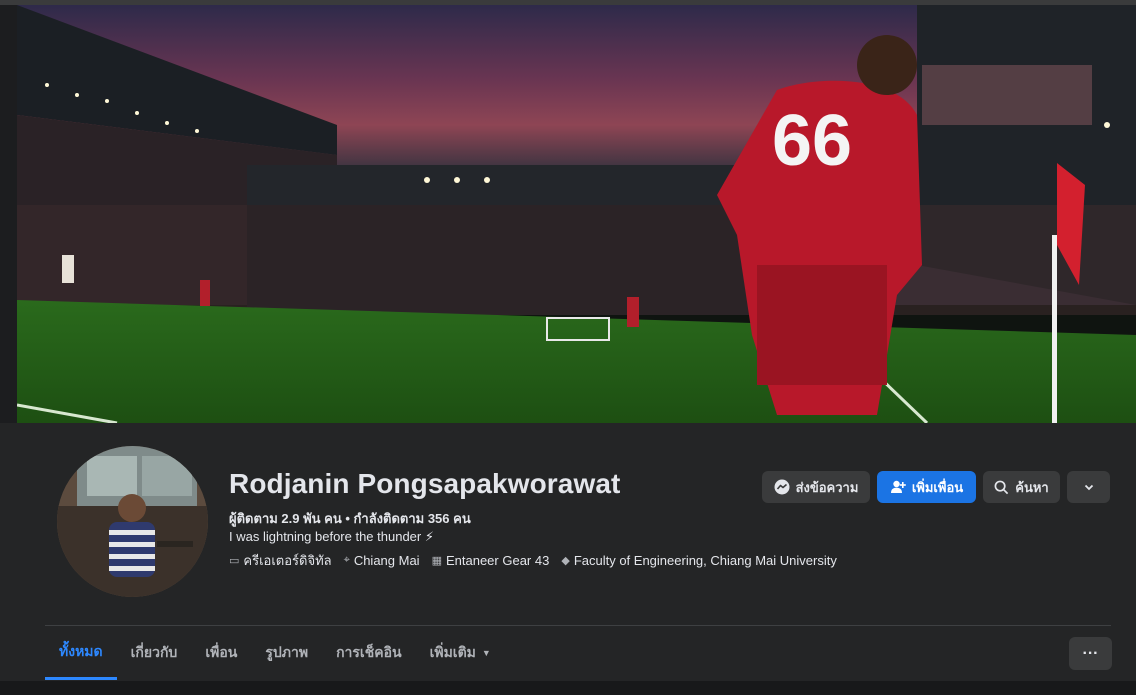  What do you see at coordinates (386, 560) in the screenshot?
I see `detail-location-text: Chiang Mai` at bounding box center [386, 560].